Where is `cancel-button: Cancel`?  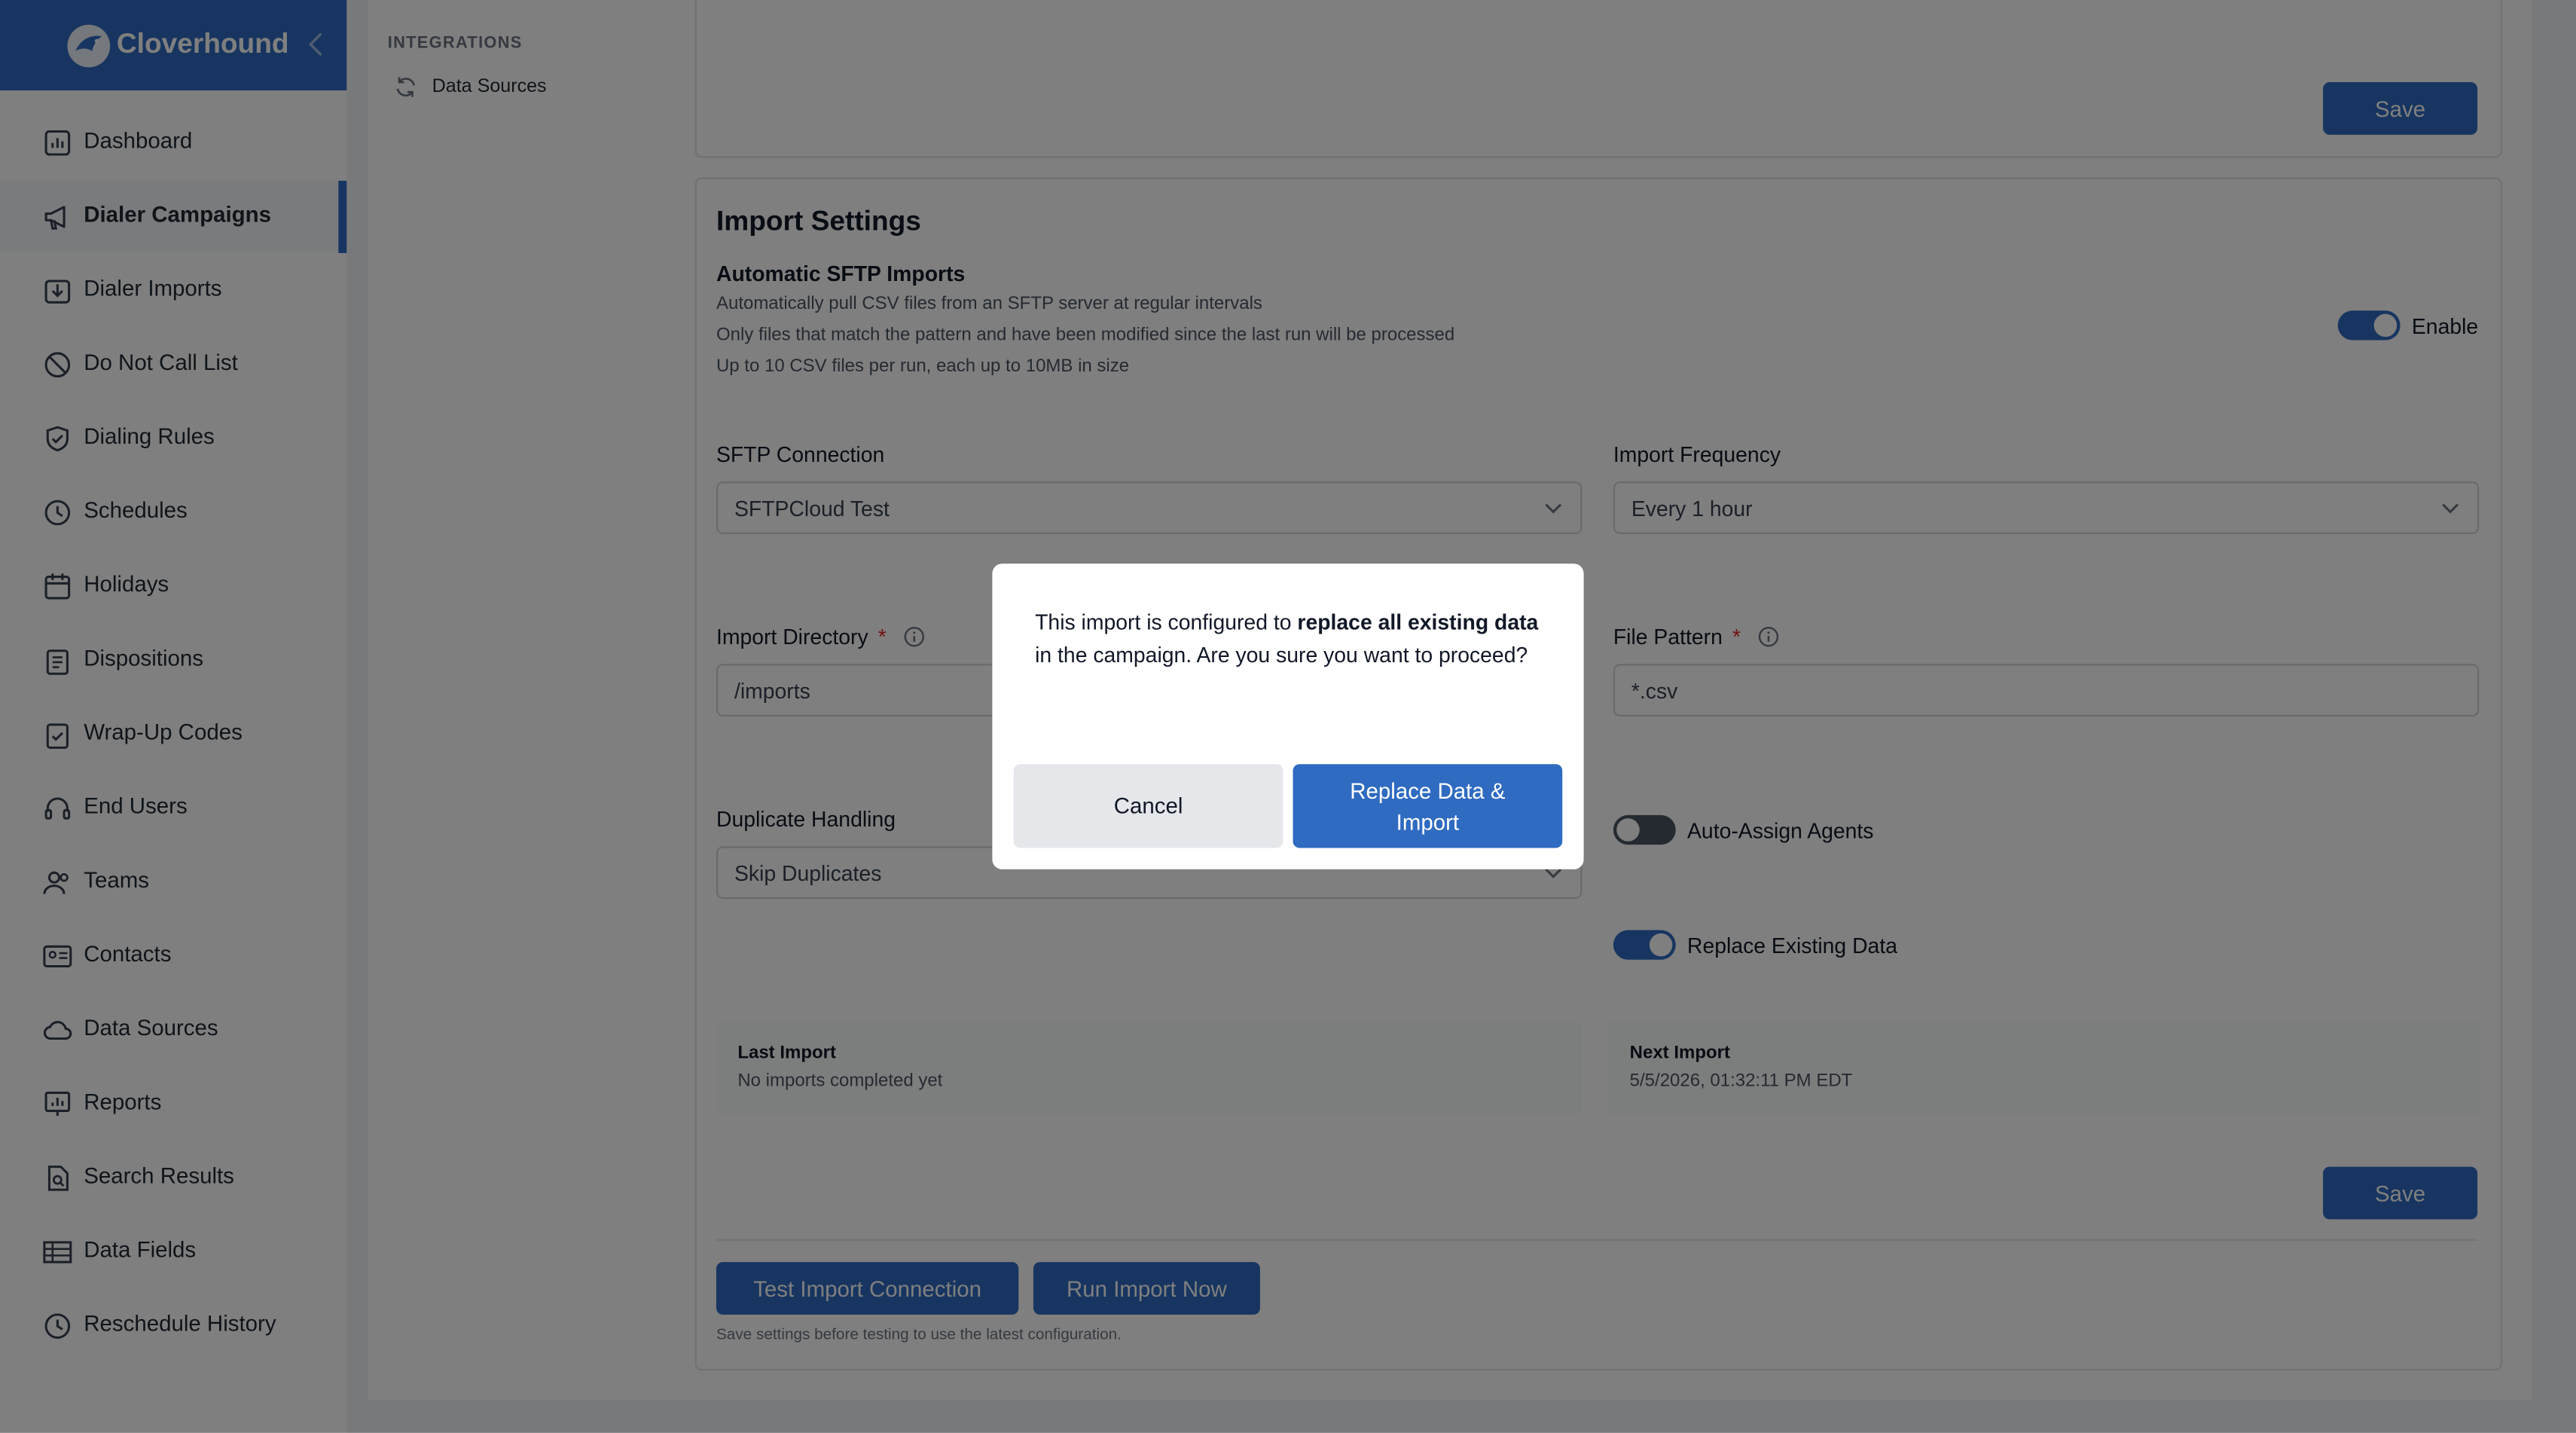
cancel-button: Cancel is located at coordinates (1148, 806).